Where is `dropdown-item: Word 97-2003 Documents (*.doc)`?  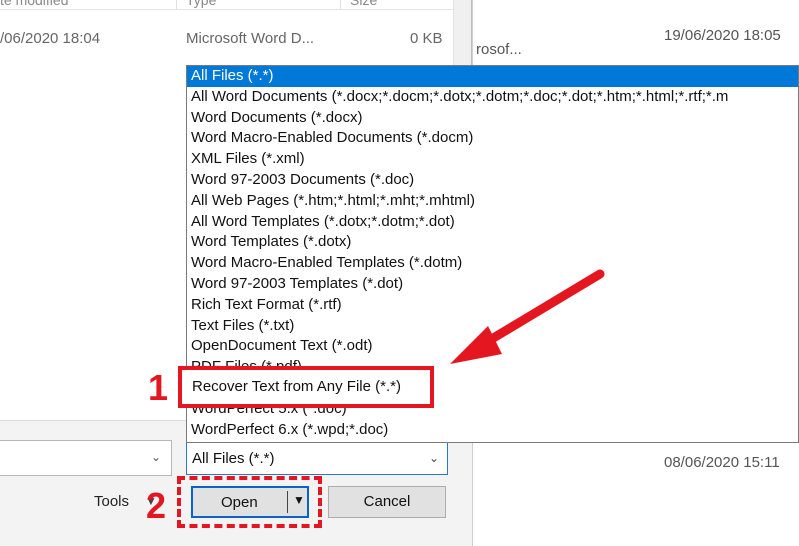
dropdown-item: Word 97-2003 Documents (*.doc) is located at coordinates (492, 180).